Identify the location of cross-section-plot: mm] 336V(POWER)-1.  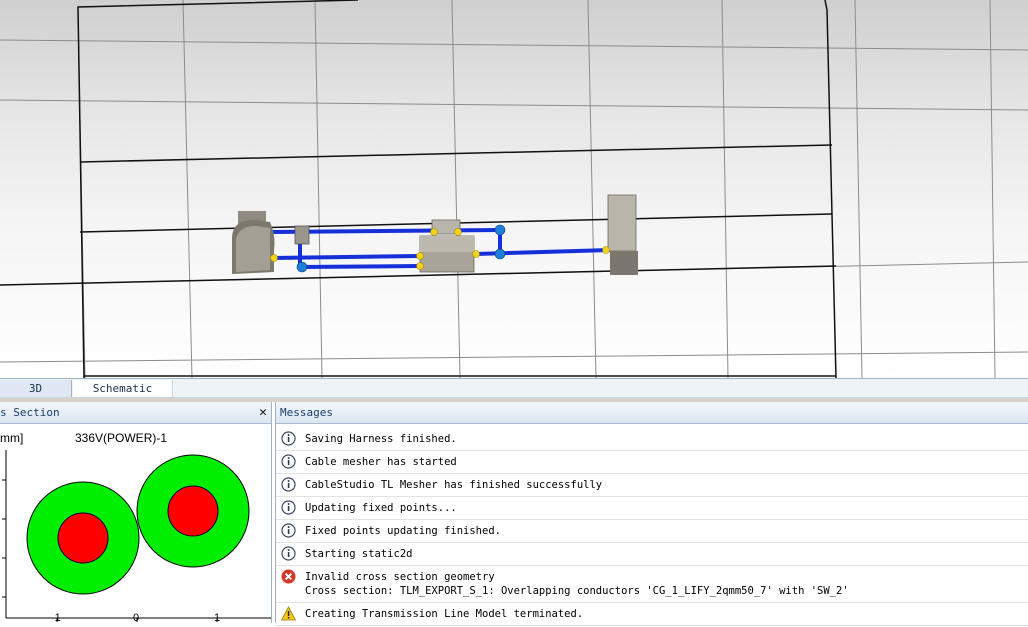
(135, 524).